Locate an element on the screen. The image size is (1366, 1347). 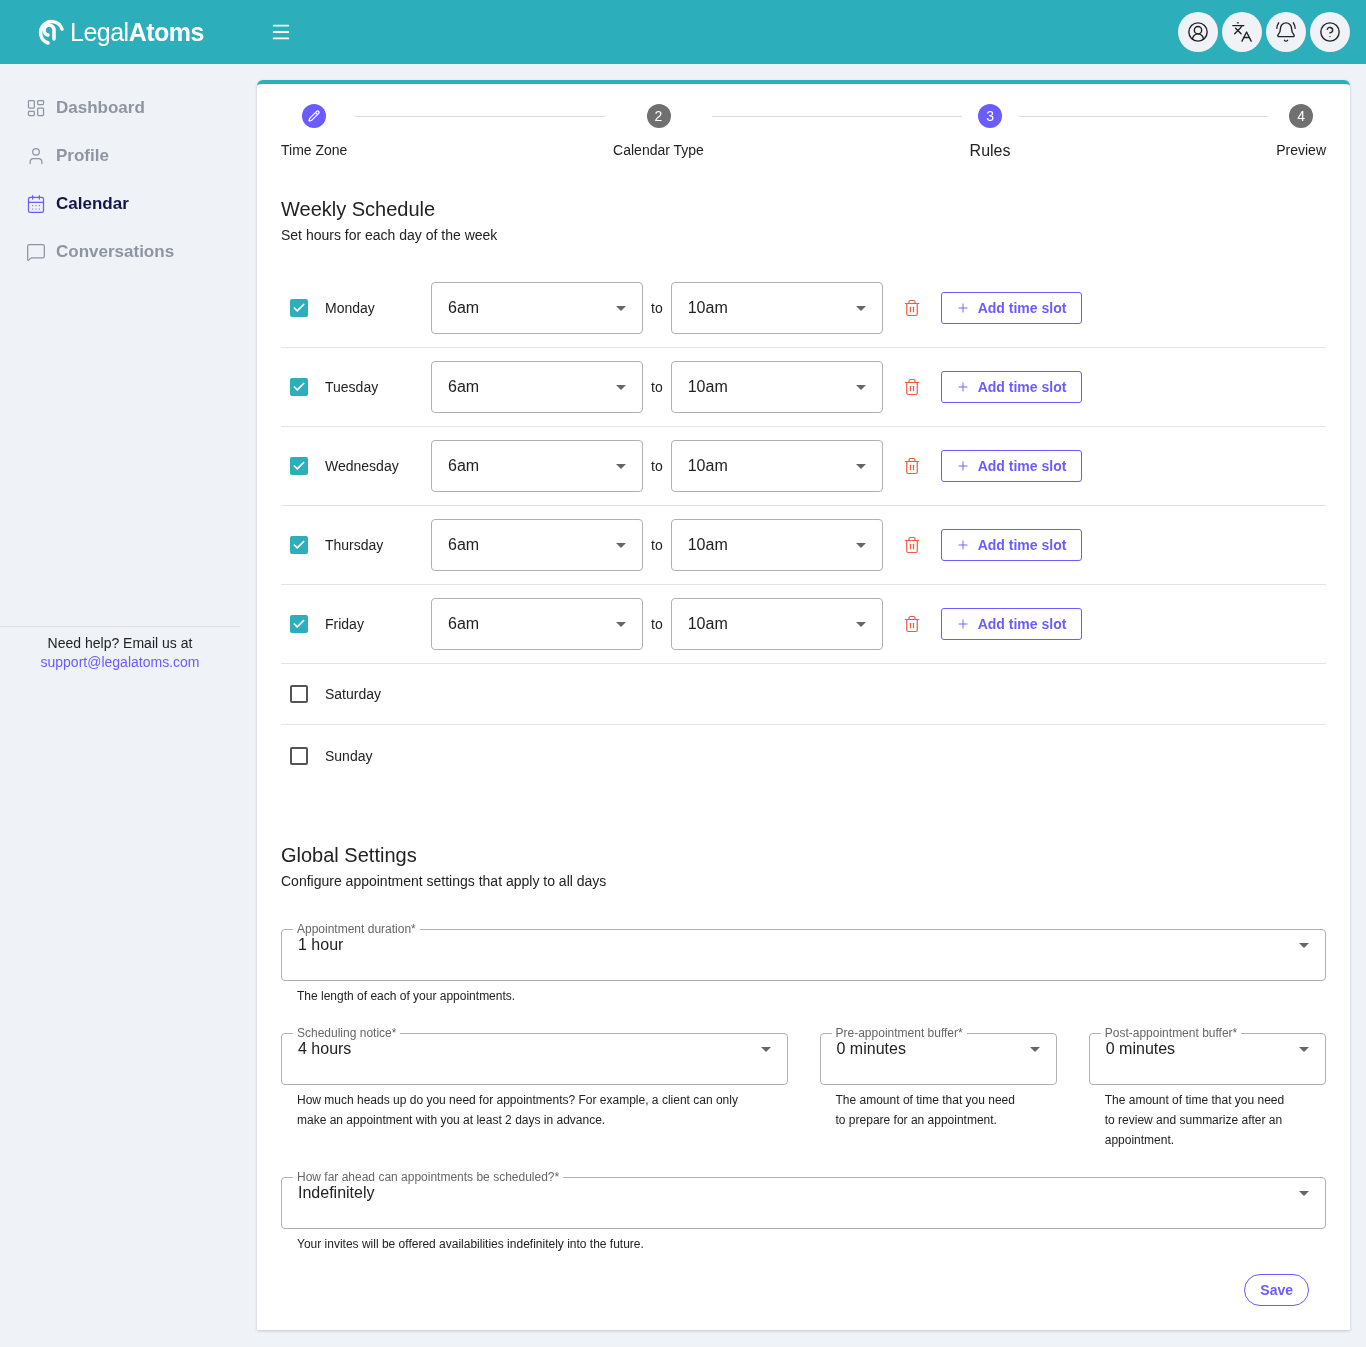
step-indicator: 3 is located at coordinates (990, 116).